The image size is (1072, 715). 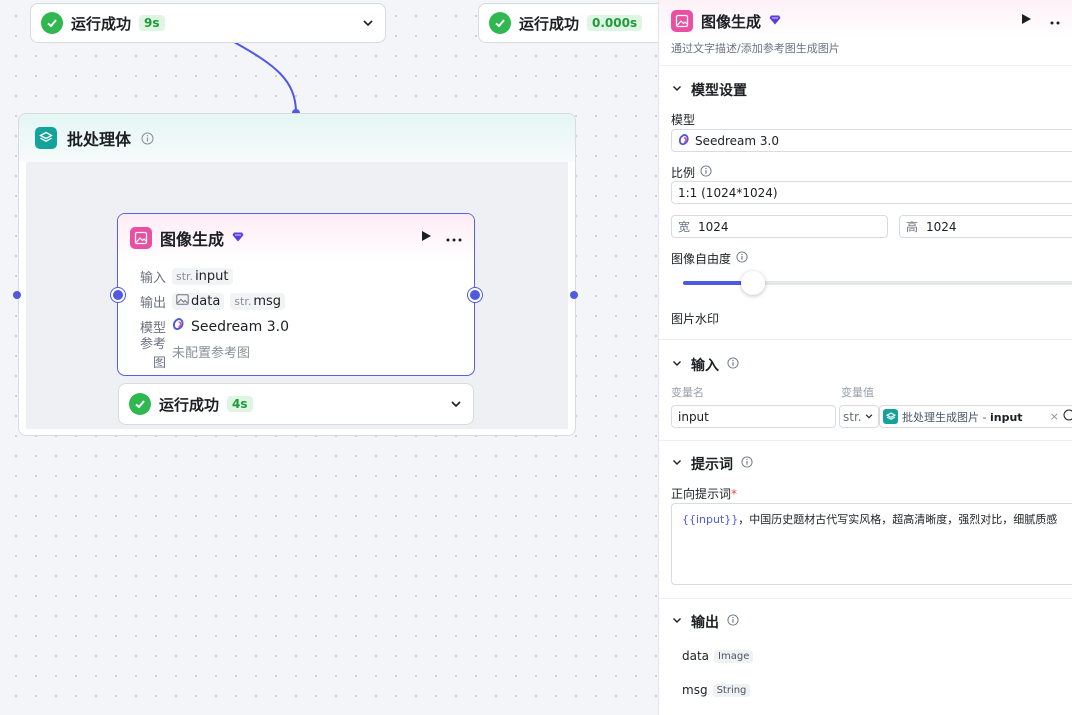 I want to click on node-run-status-pill: 运行成功 4s, so click(x=296, y=404).